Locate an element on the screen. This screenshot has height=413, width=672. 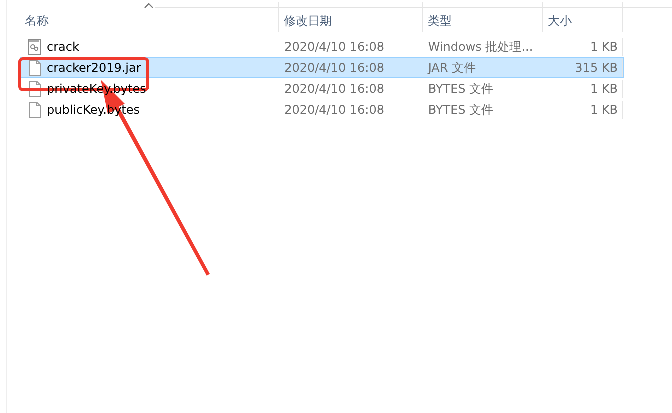
column-header: 名称 is located at coordinates (149, 17).